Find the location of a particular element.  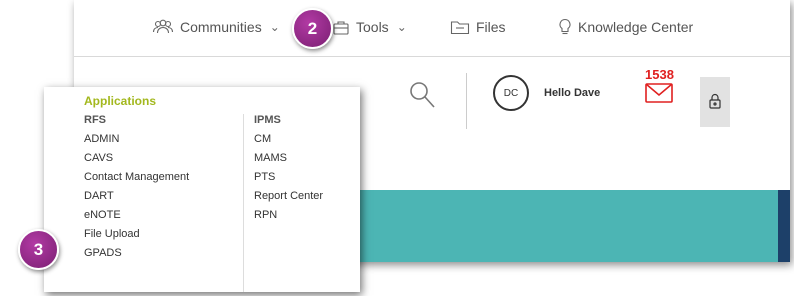

mail-icon is located at coordinates (659, 95).